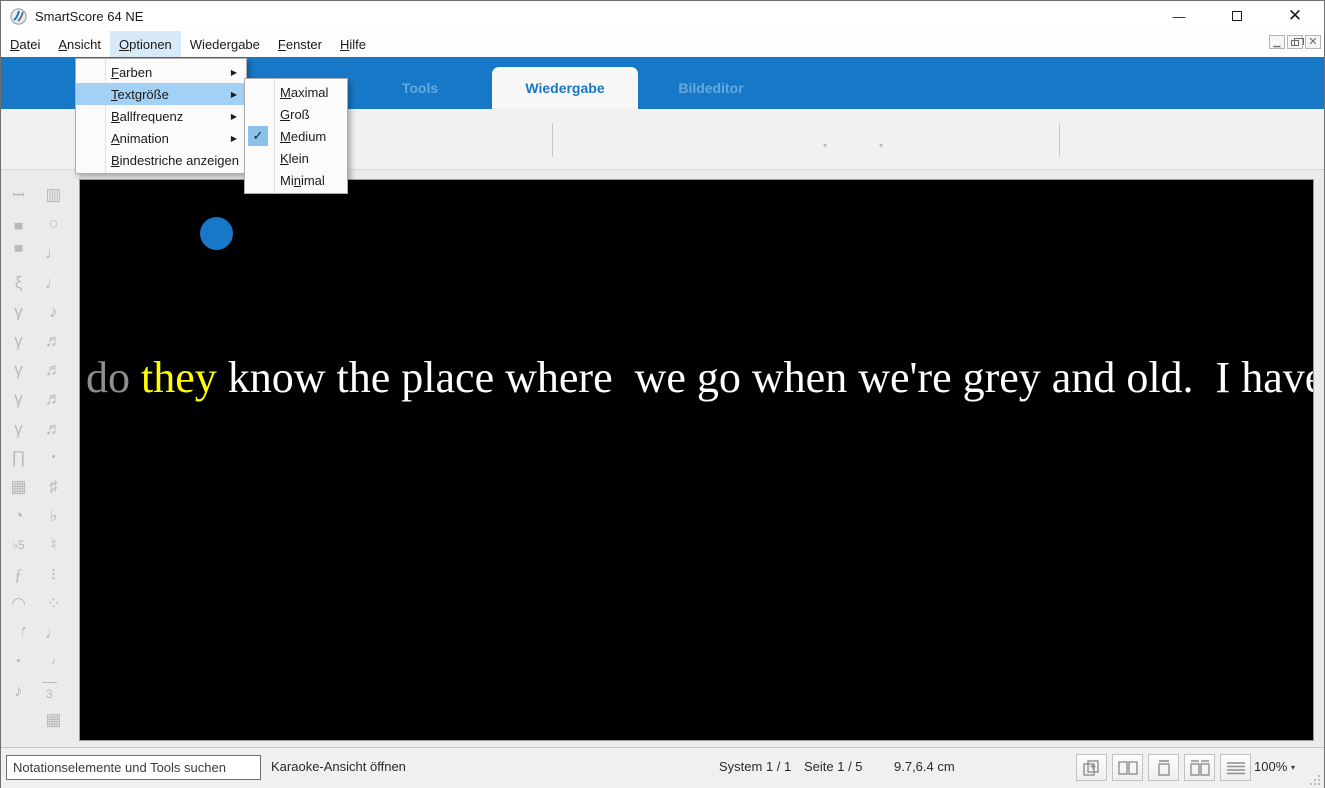 The image size is (1325, 788). What do you see at coordinates (18, 486) in the screenshot?
I see `note-grid-icon: ▦` at bounding box center [18, 486].